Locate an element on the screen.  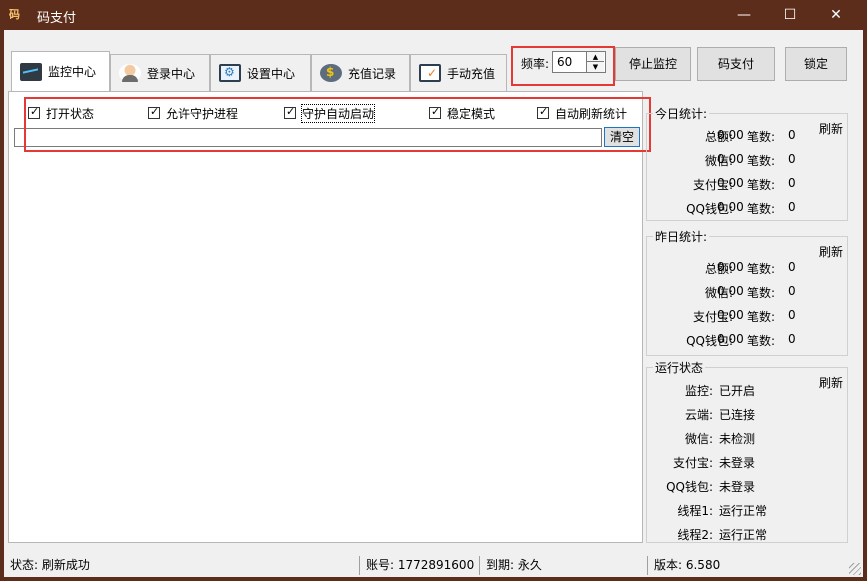
frequency-value: 60 is located at coordinates (564, 62).